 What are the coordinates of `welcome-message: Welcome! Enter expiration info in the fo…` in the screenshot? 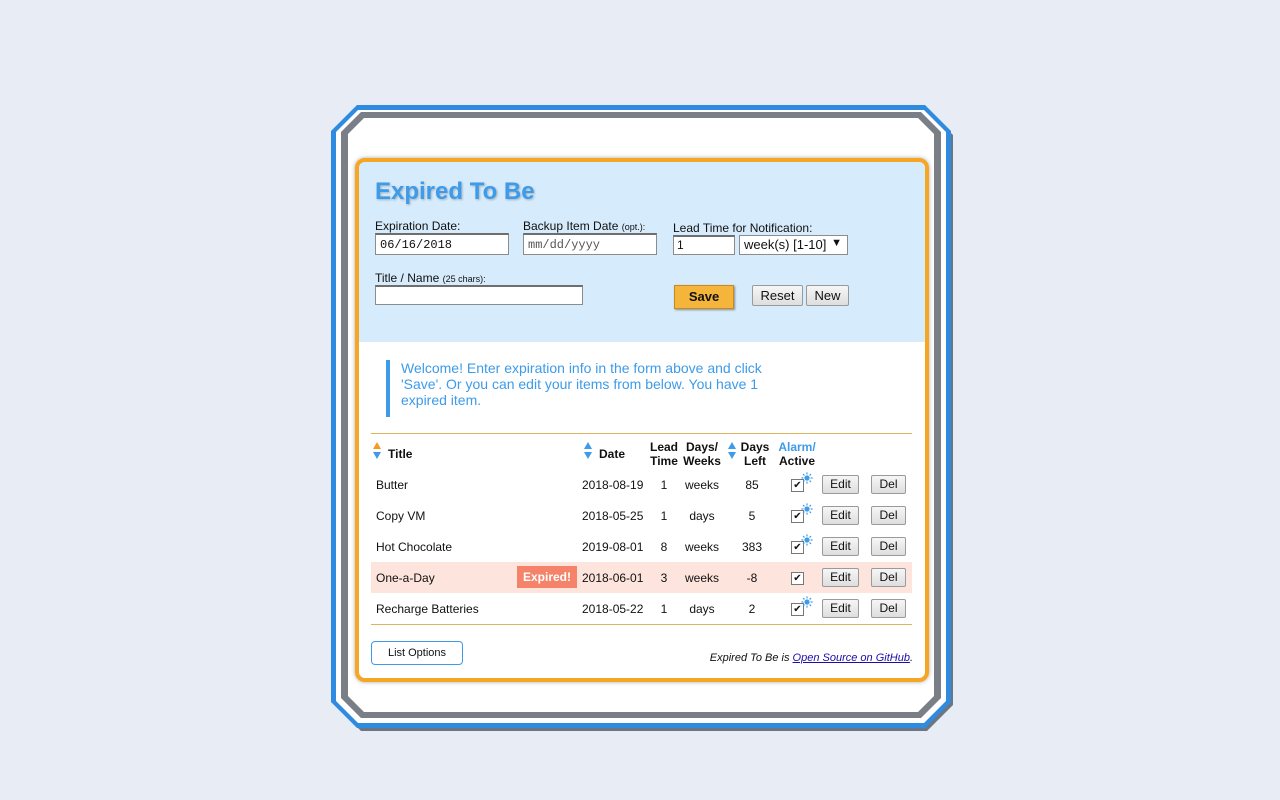 It's located at (588, 388).